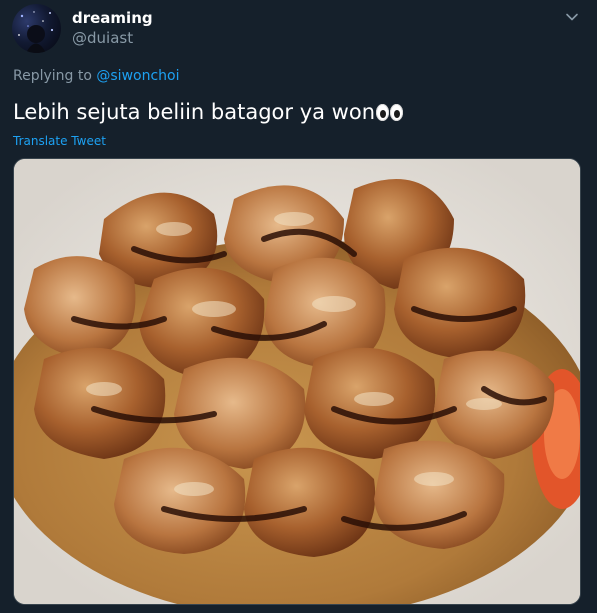  I want to click on replying-to: Replying to @siwonchoi, so click(96, 76).